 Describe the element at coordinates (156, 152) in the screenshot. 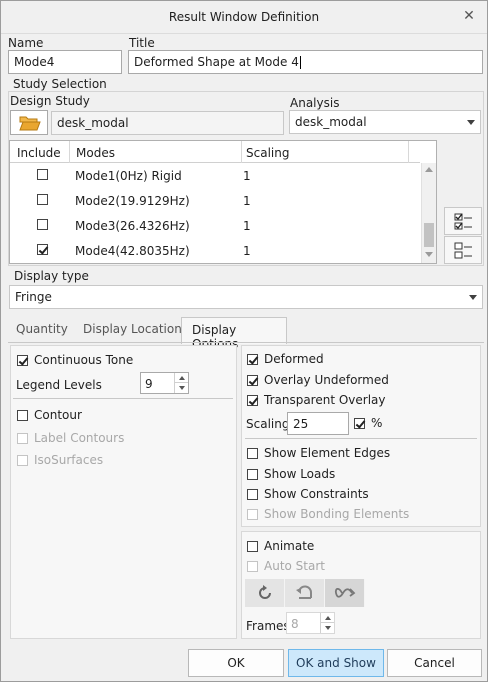

I see `column-header-modes: Modes` at that location.